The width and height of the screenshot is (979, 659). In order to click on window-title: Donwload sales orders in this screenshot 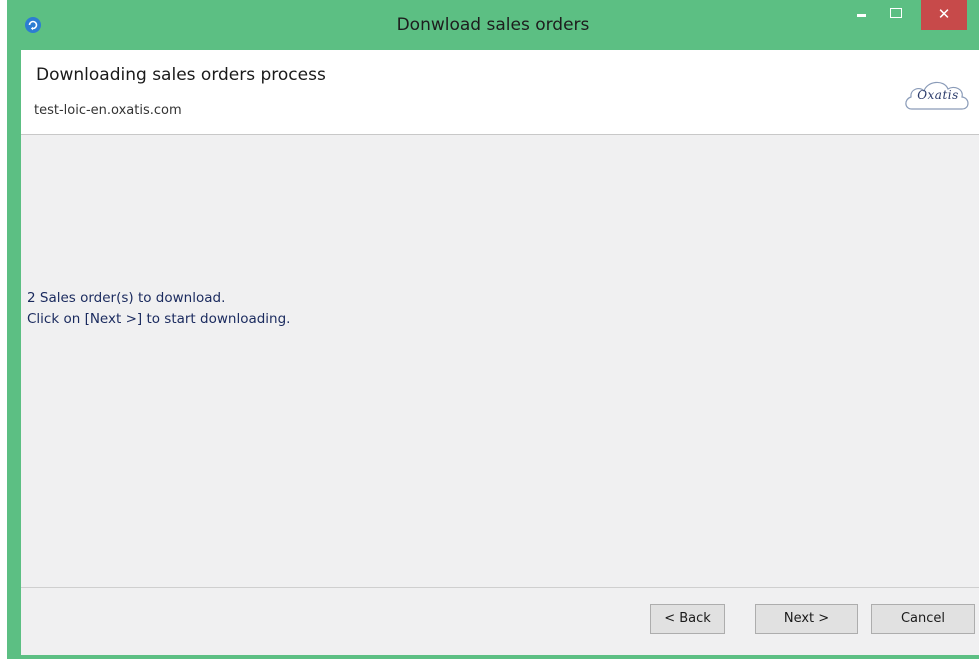, I will do `click(493, 25)`.